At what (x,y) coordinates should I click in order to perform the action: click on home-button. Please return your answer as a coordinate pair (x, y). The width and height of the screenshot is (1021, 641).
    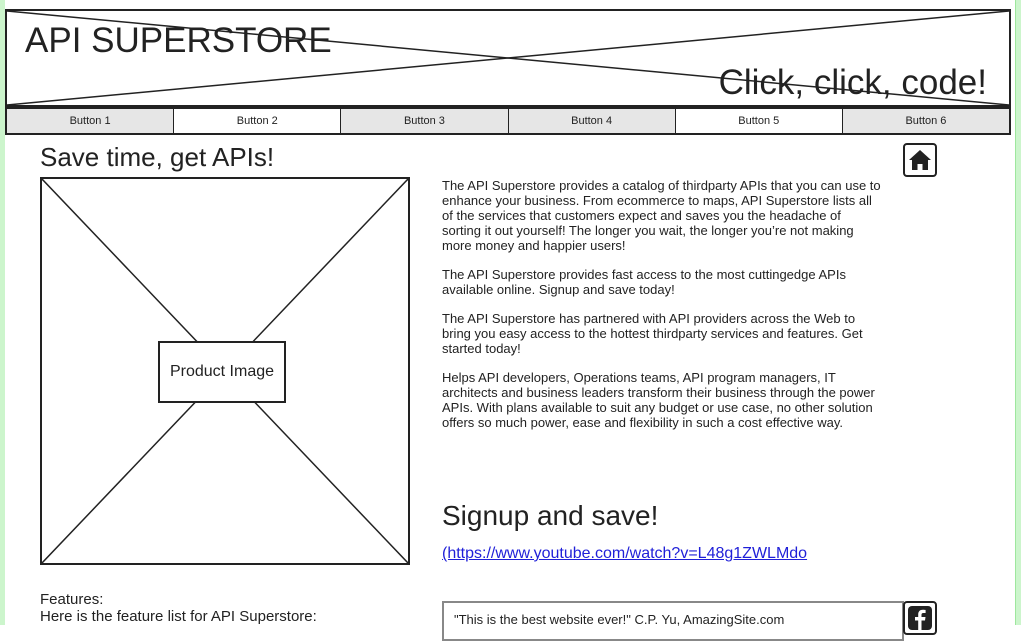
    Looking at the image, I should click on (920, 160).